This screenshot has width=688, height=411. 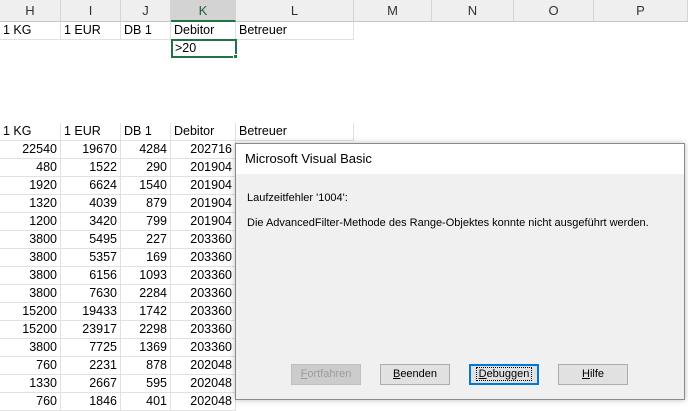 What do you see at coordinates (203, 11) in the screenshot?
I see `column-header-k: K` at bounding box center [203, 11].